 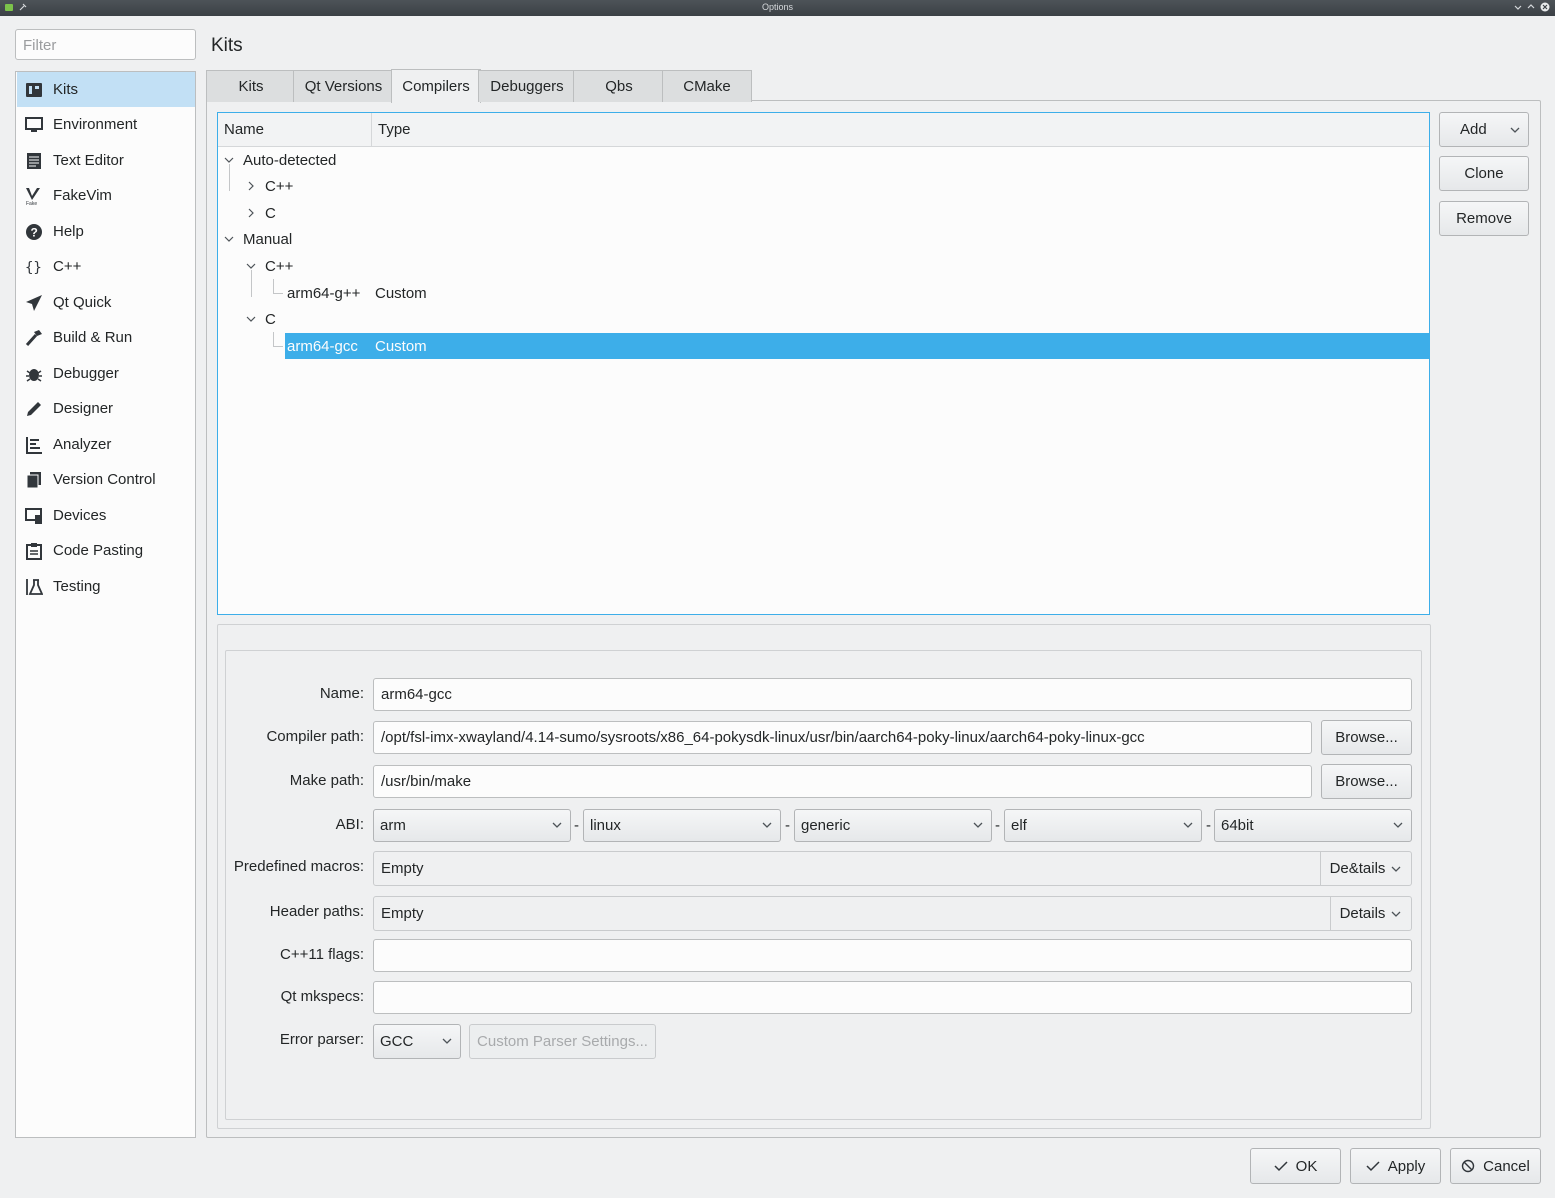 What do you see at coordinates (1495, 1166) in the screenshot?
I see `cancel-button: Cancel` at bounding box center [1495, 1166].